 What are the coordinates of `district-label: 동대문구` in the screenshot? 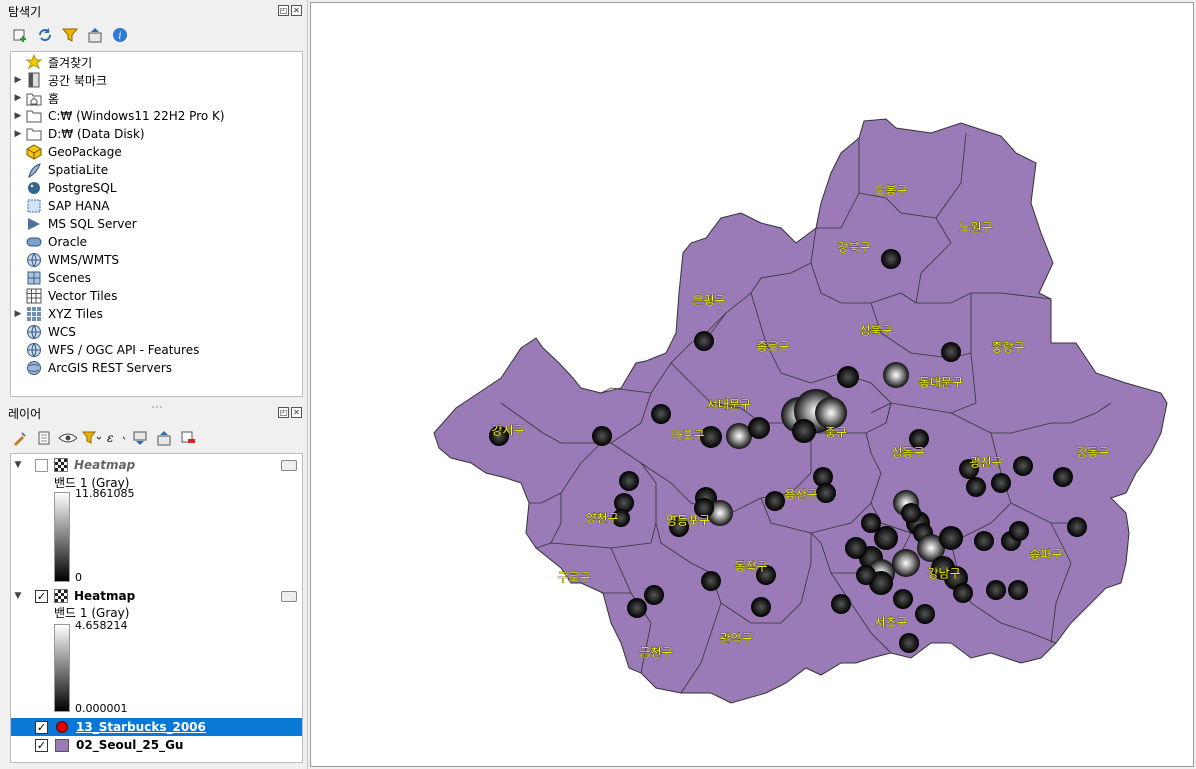 It's located at (941, 383).